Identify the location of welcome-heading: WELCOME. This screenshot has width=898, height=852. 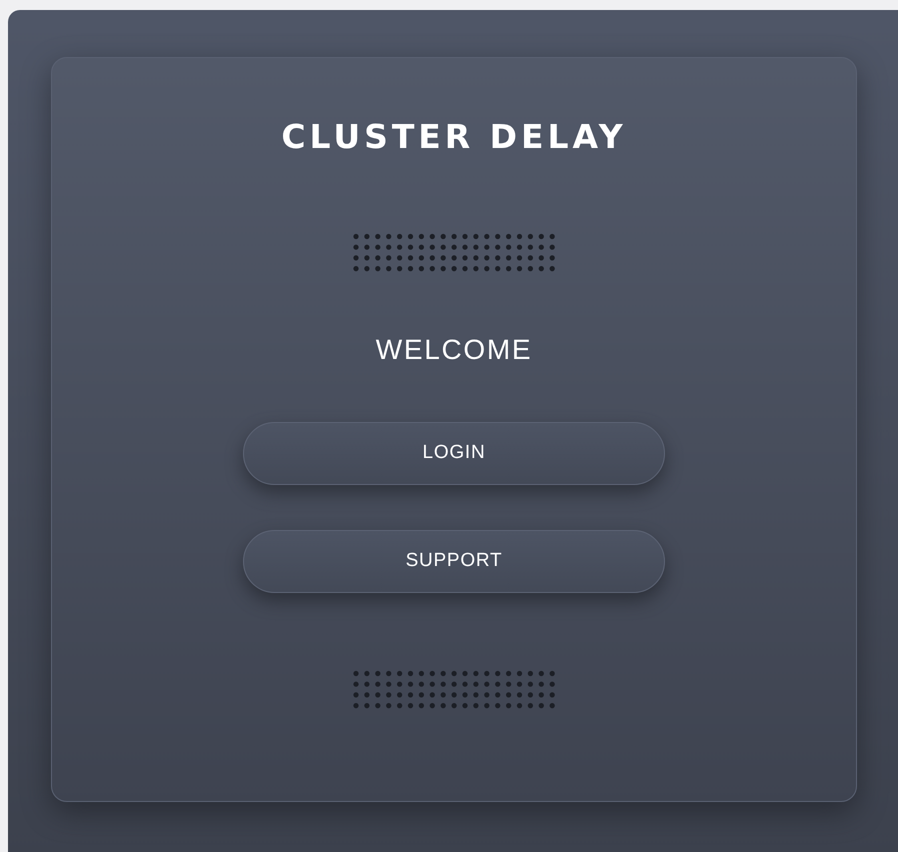
(454, 350).